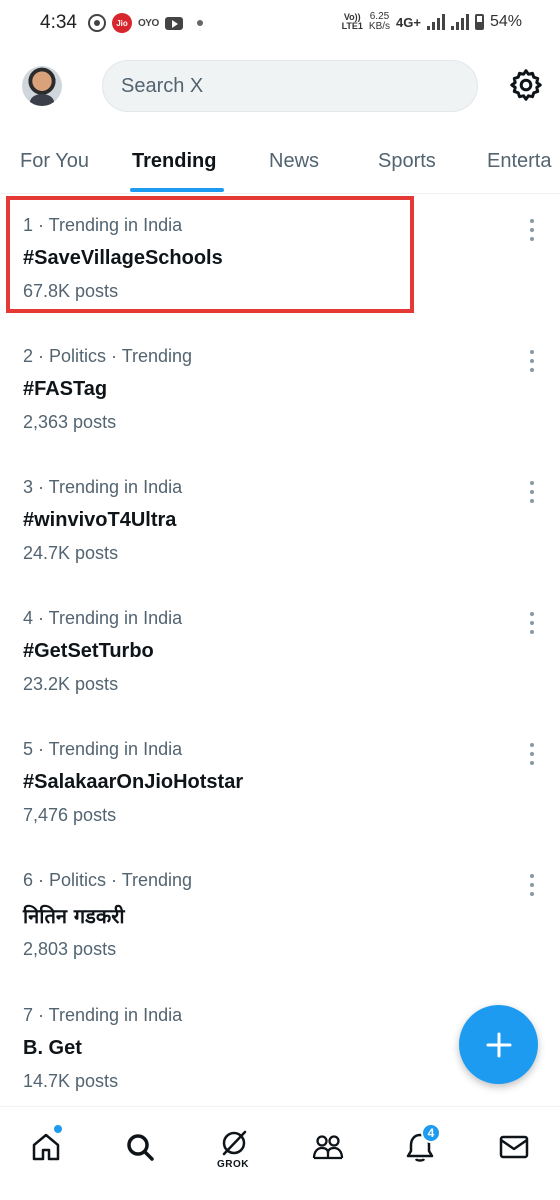 This screenshot has height=1200, width=560. What do you see at coordinates (74, 916) in the screenshot?
I see `trend-name: नितिन गडकरी` at bounding box center [74, 916].